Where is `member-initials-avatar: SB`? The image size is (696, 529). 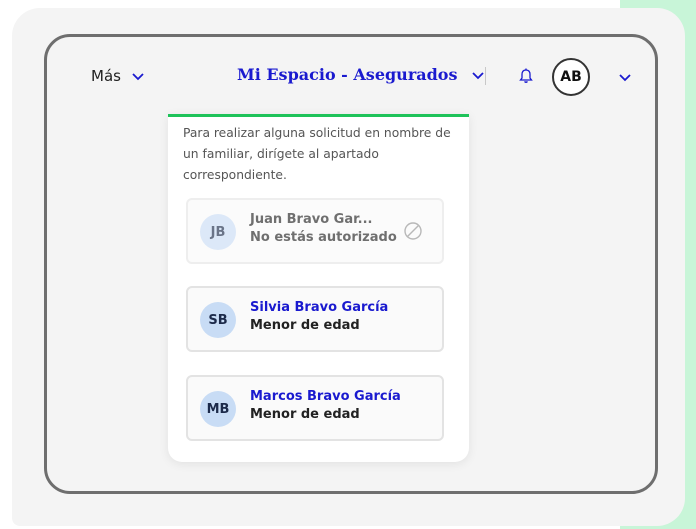 member-initials-avatar: SB is located at coordinates (218, 320).